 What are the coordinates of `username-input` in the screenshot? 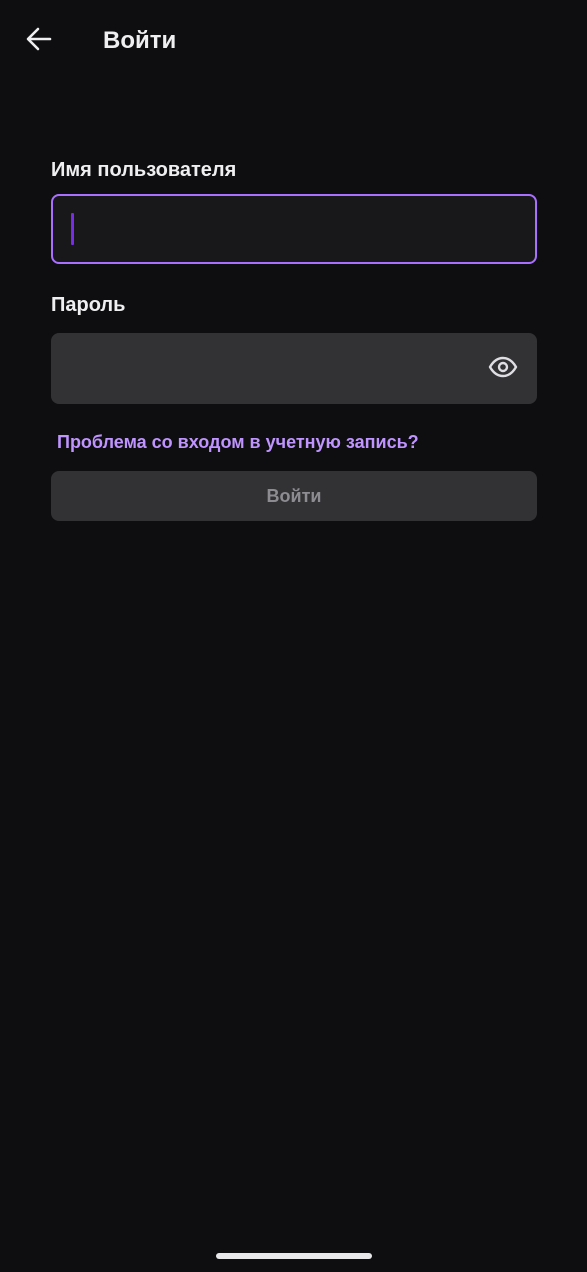 It's located at (294, 229).